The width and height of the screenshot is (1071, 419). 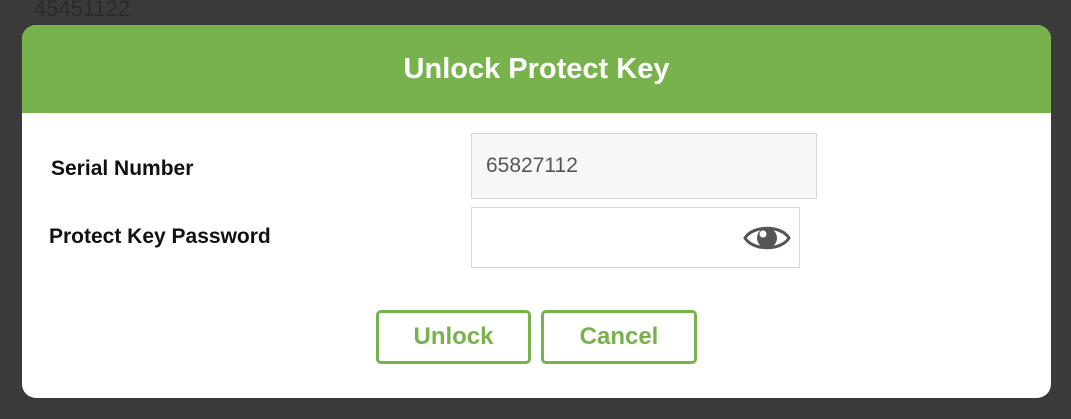 I want to click on protect-key-password-label: Protect Key Password, so click(x=160, y=236).